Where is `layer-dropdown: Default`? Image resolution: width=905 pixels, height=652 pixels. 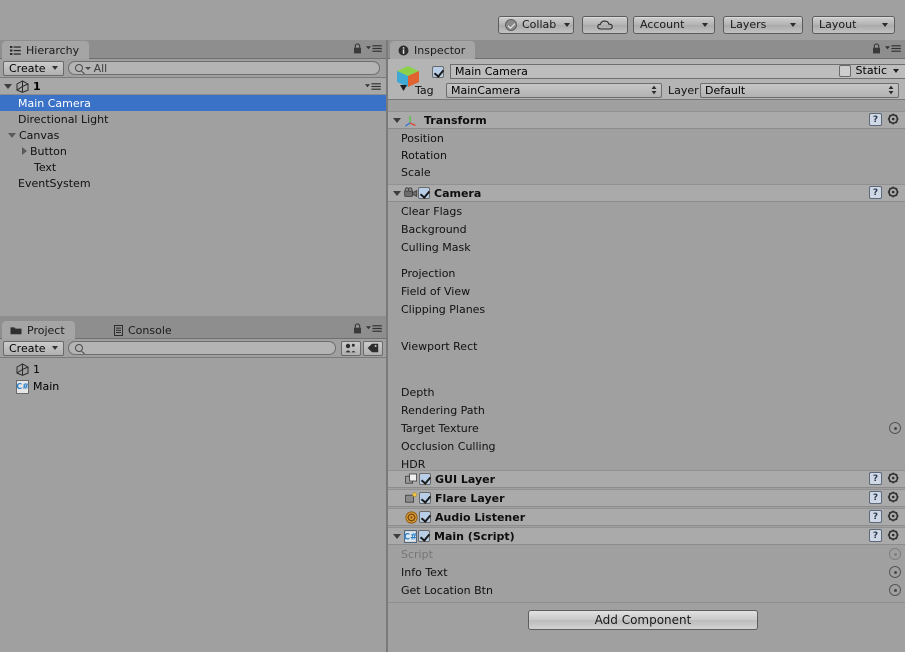 layer-dropdown: Default is located at coordinates (799, 90).